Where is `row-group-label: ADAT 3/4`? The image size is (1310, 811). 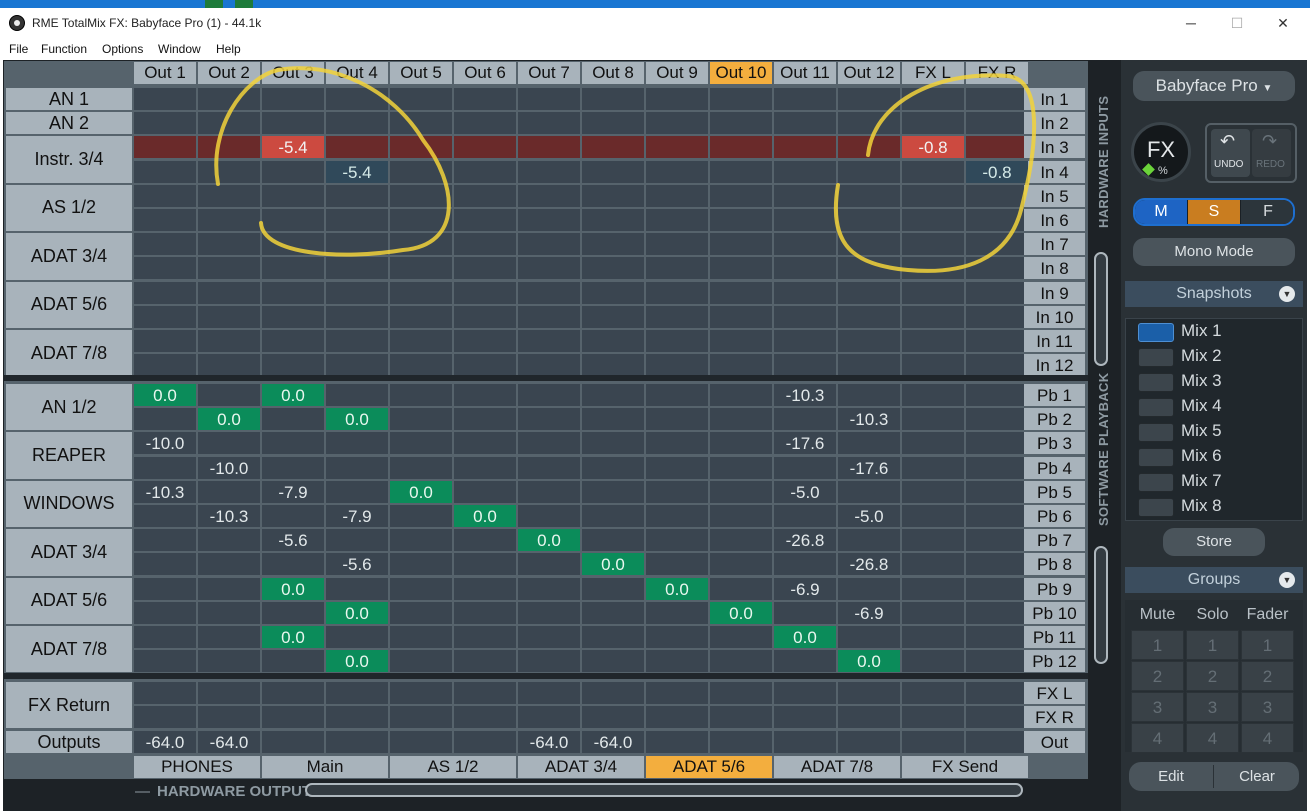
row-group-label: ADAT 3/4 is located at coordinates (69, 552).